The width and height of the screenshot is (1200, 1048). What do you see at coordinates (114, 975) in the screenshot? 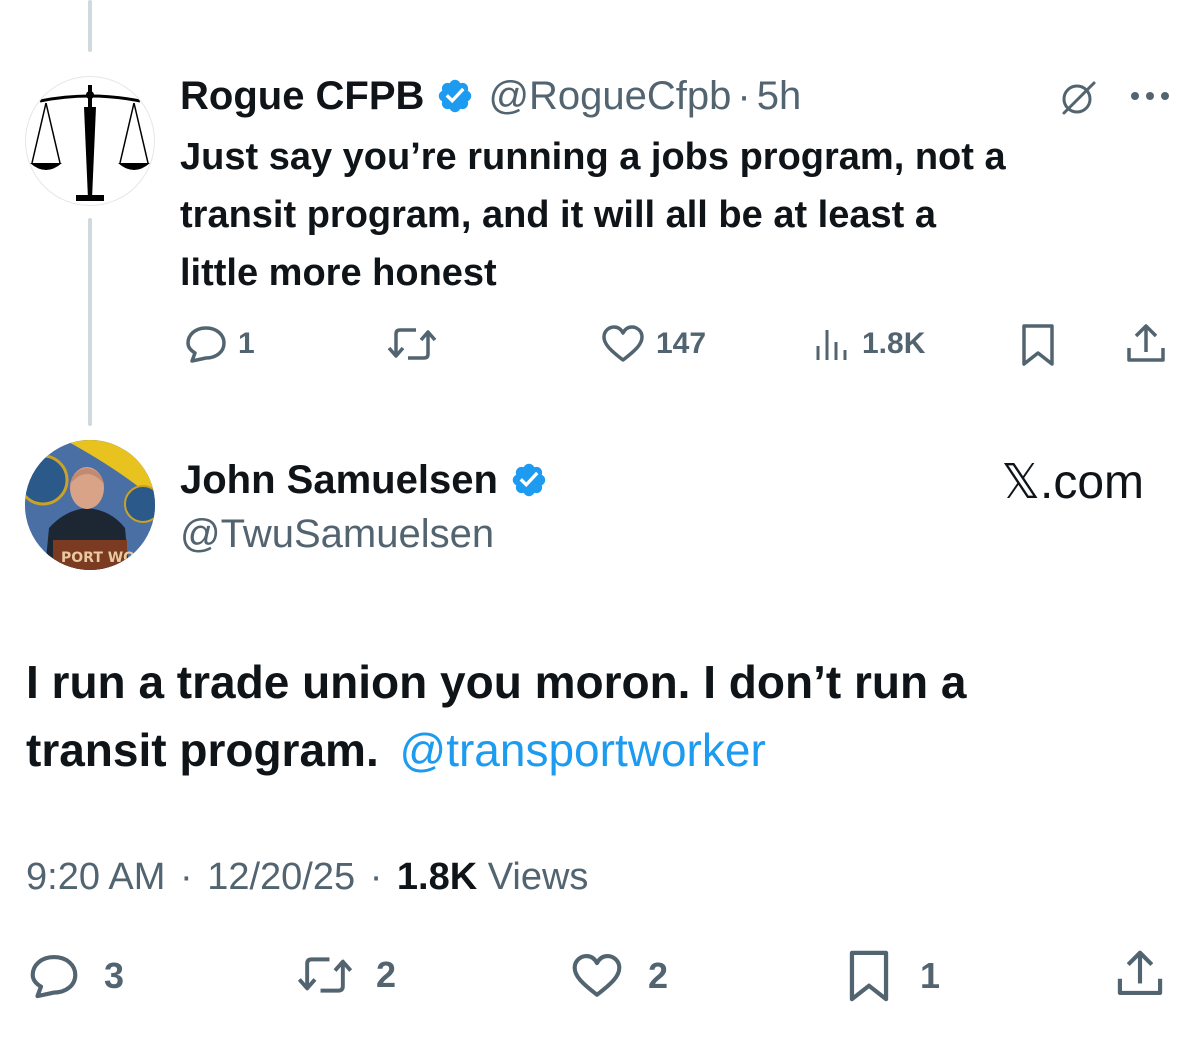
I see `main-reply-count: 3` at bounding box center [114, 975].